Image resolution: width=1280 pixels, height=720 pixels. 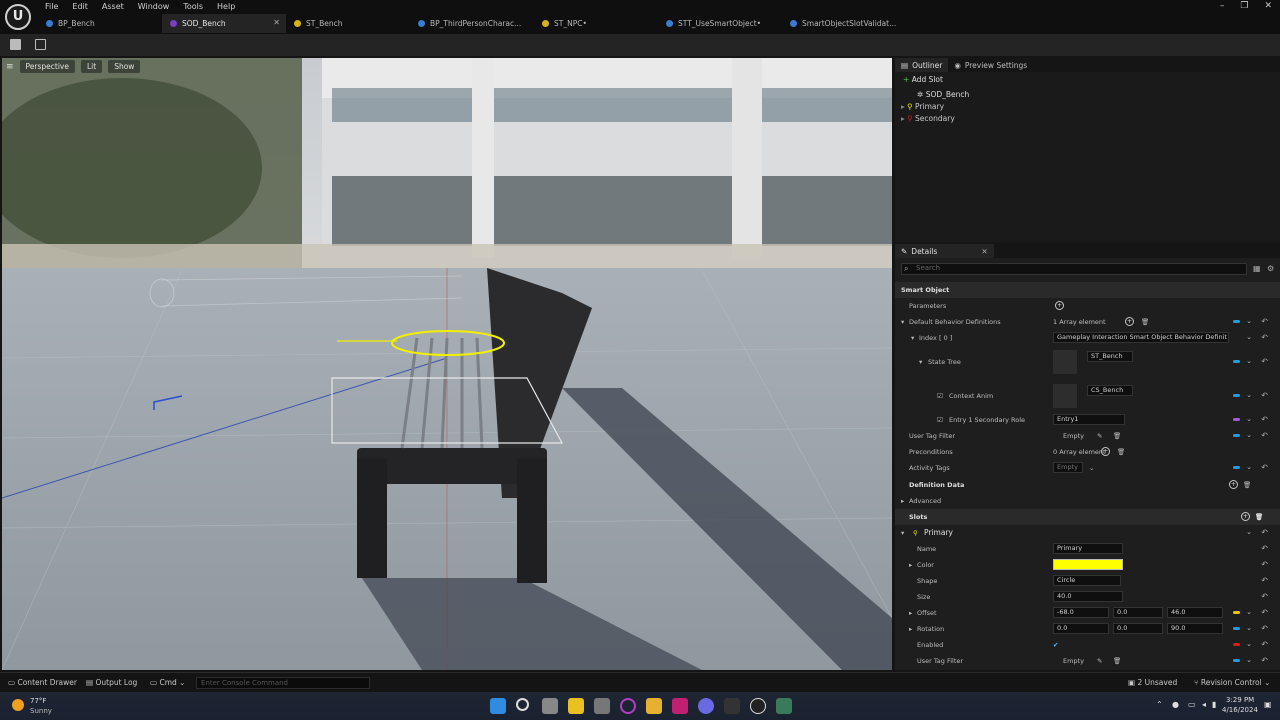 What do you see at coordinates (1087, 533) in the screenshot?
I see `row-primary-slot: ▾ ⚲ Primary ⌄ ↶` at bounding box center [1087, 533].